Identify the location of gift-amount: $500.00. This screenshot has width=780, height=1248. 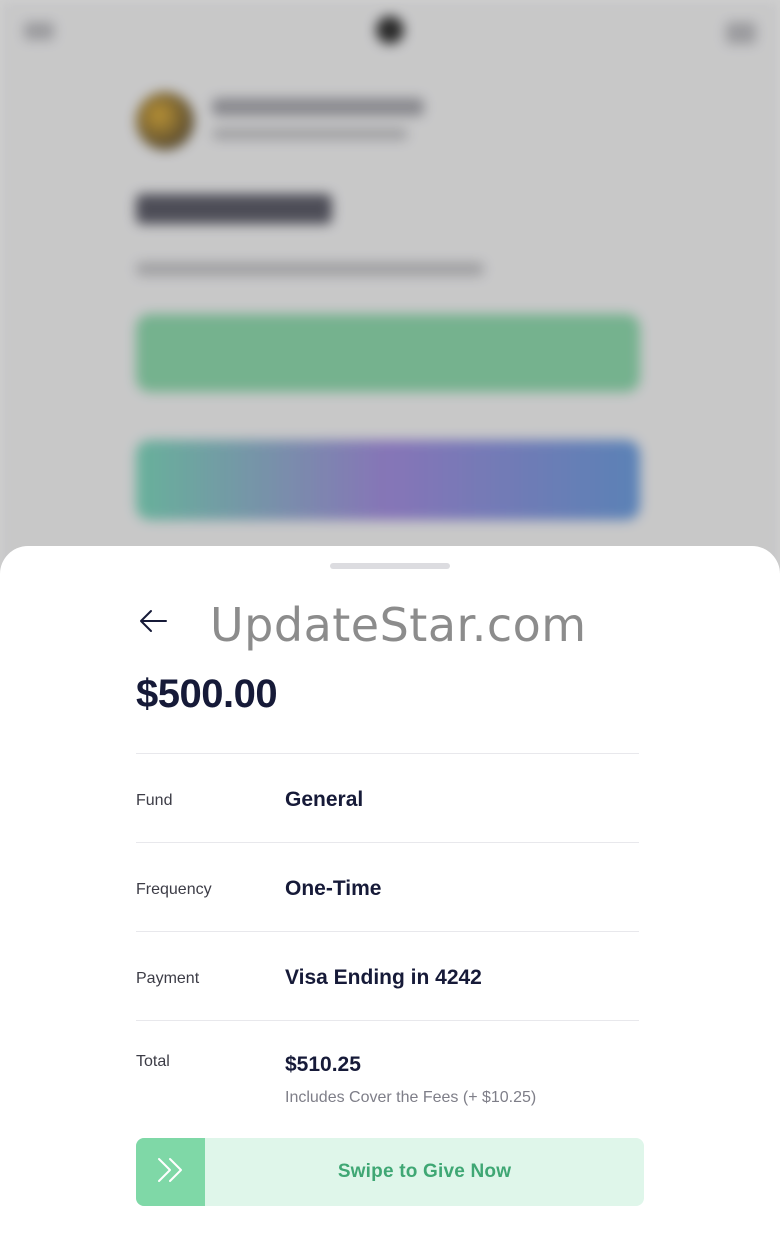
(207, 694).